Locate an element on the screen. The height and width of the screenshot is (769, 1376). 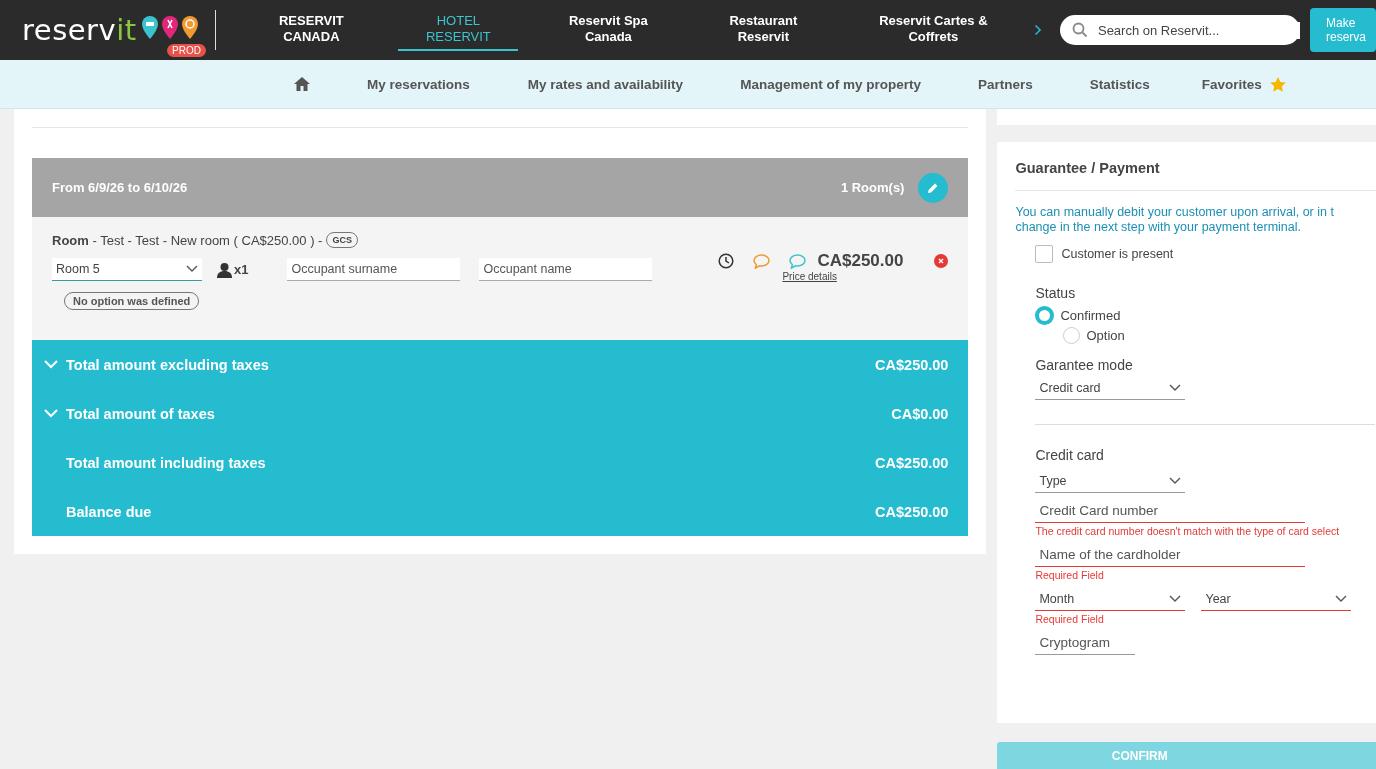
field-label: Status is located at coordinates (1056, 293).